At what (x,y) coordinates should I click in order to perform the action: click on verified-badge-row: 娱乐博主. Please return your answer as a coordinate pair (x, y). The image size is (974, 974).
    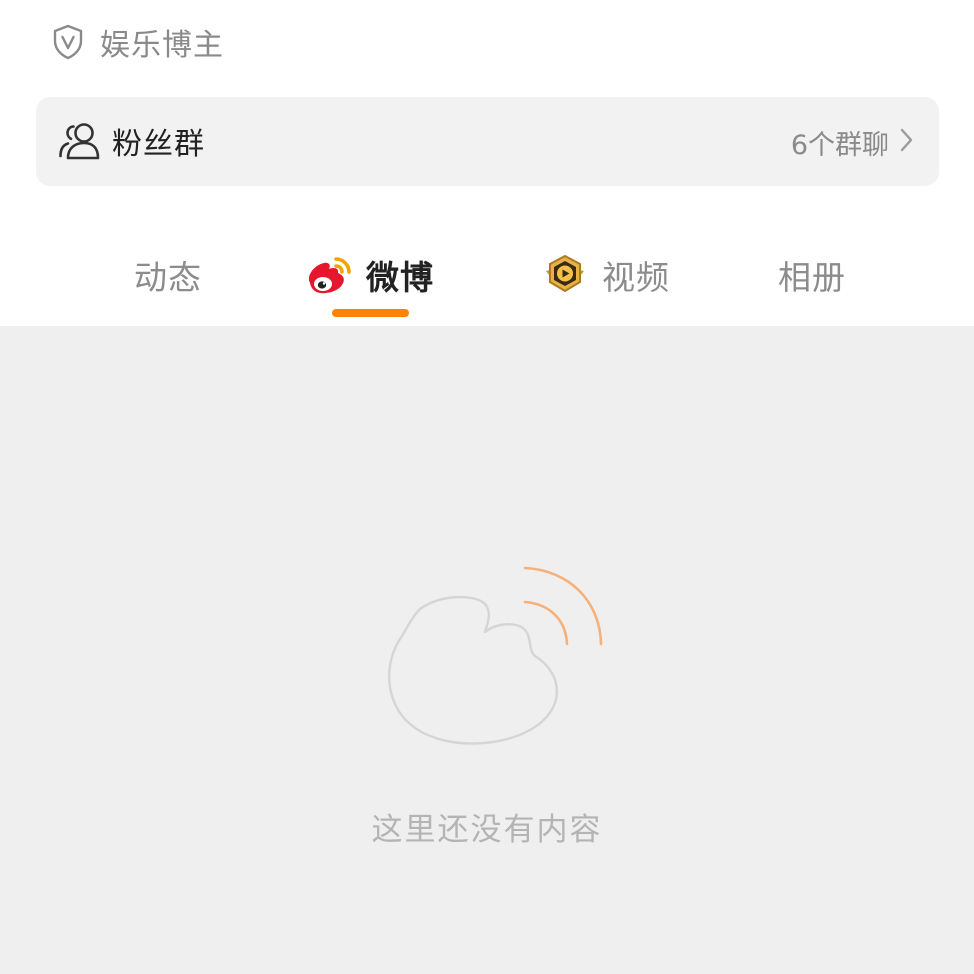
    Looking at the image, I should click on (138, 42).